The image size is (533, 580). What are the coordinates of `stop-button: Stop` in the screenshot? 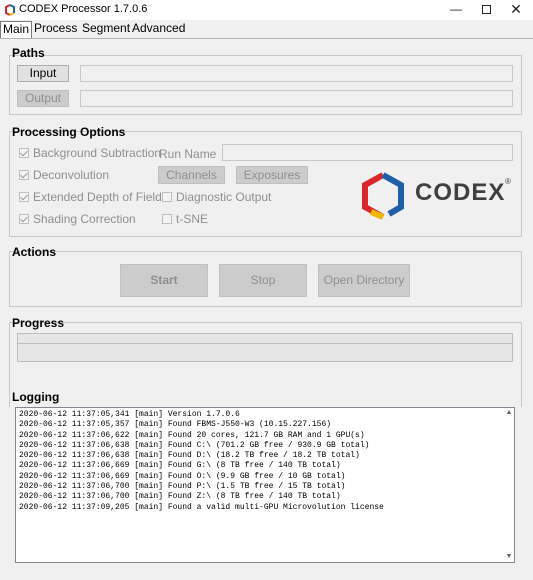 It's located at (263, 280).